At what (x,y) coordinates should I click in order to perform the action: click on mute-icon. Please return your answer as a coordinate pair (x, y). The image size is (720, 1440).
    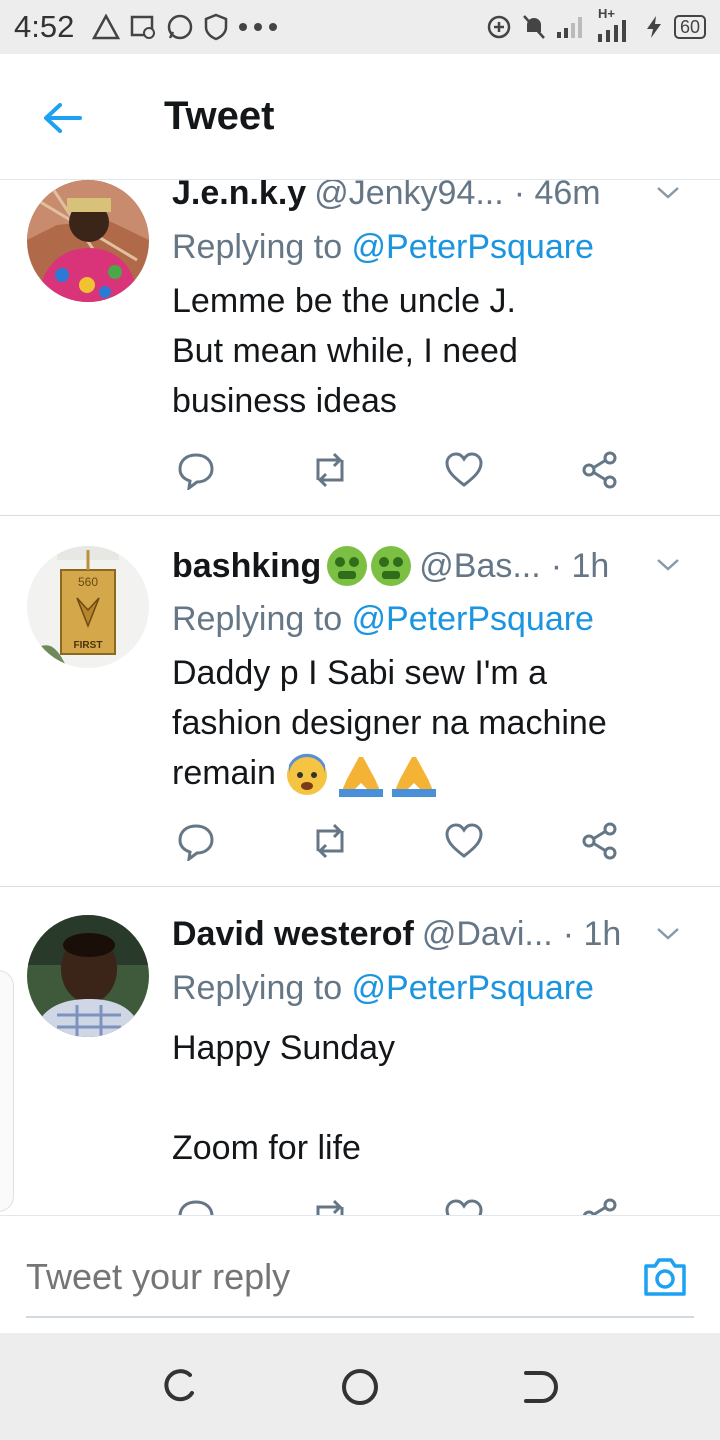
    Looking at the image, I should click on (534, 27).